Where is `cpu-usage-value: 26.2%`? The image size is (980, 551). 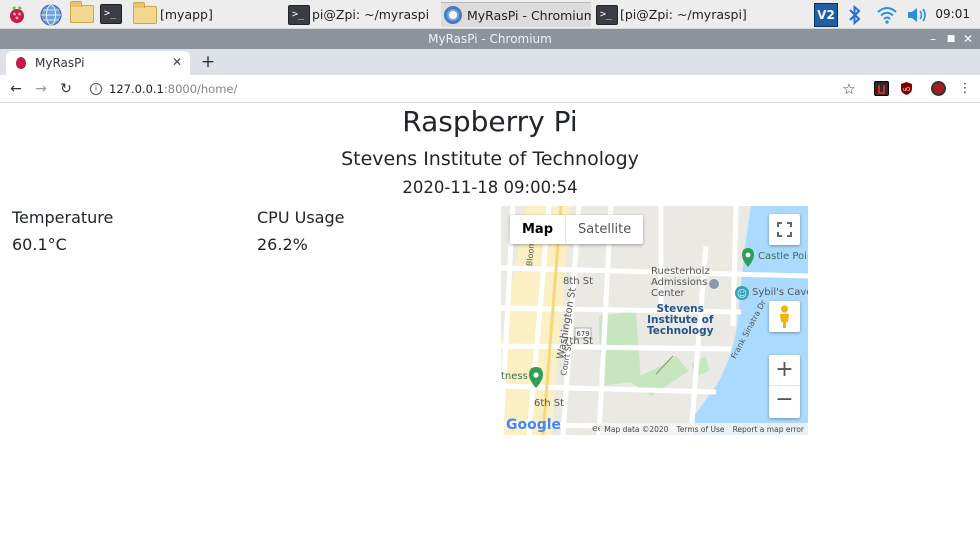 cpu-usage-value: 26.2% is located at coordinates (282, 244).